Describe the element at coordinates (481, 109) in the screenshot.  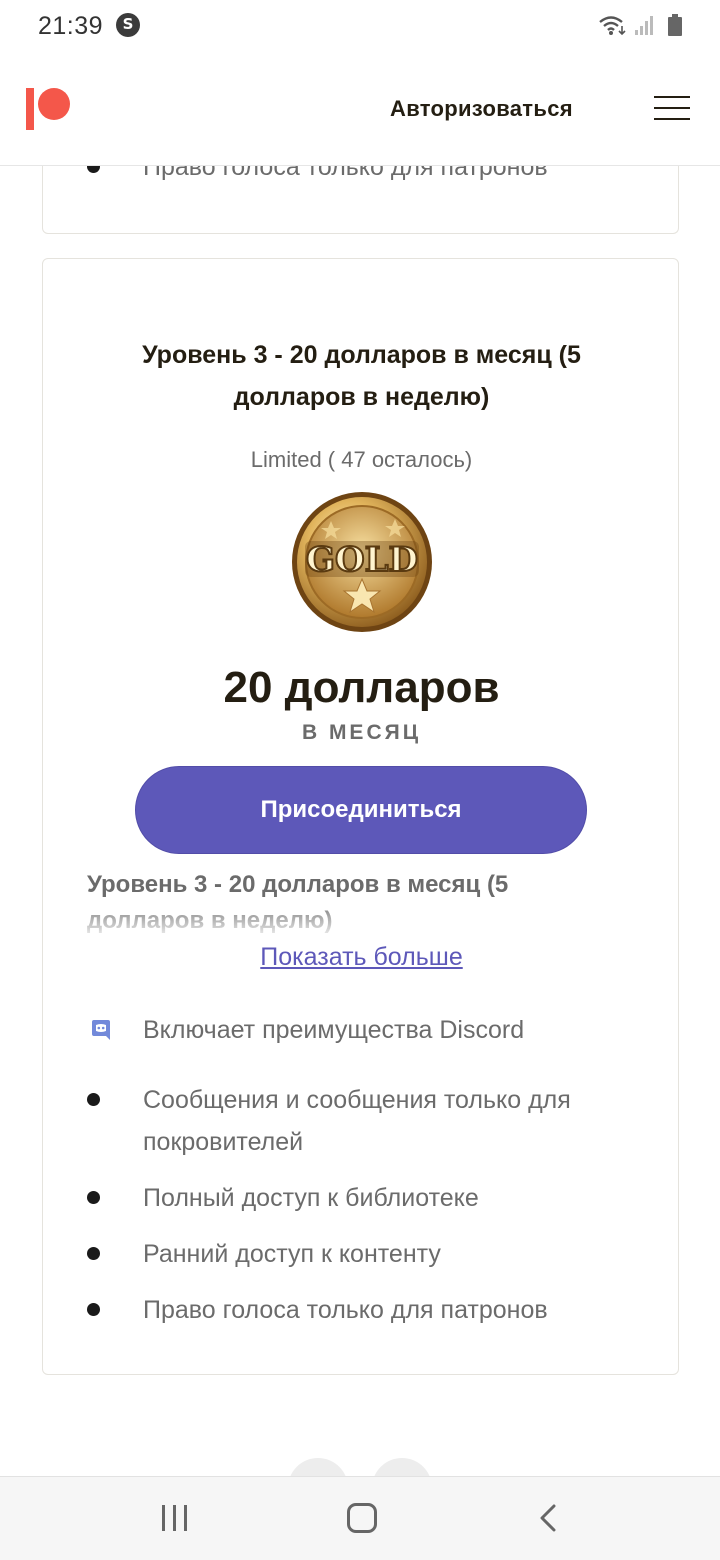
I see `login-link: Авторизоваться` at that location.